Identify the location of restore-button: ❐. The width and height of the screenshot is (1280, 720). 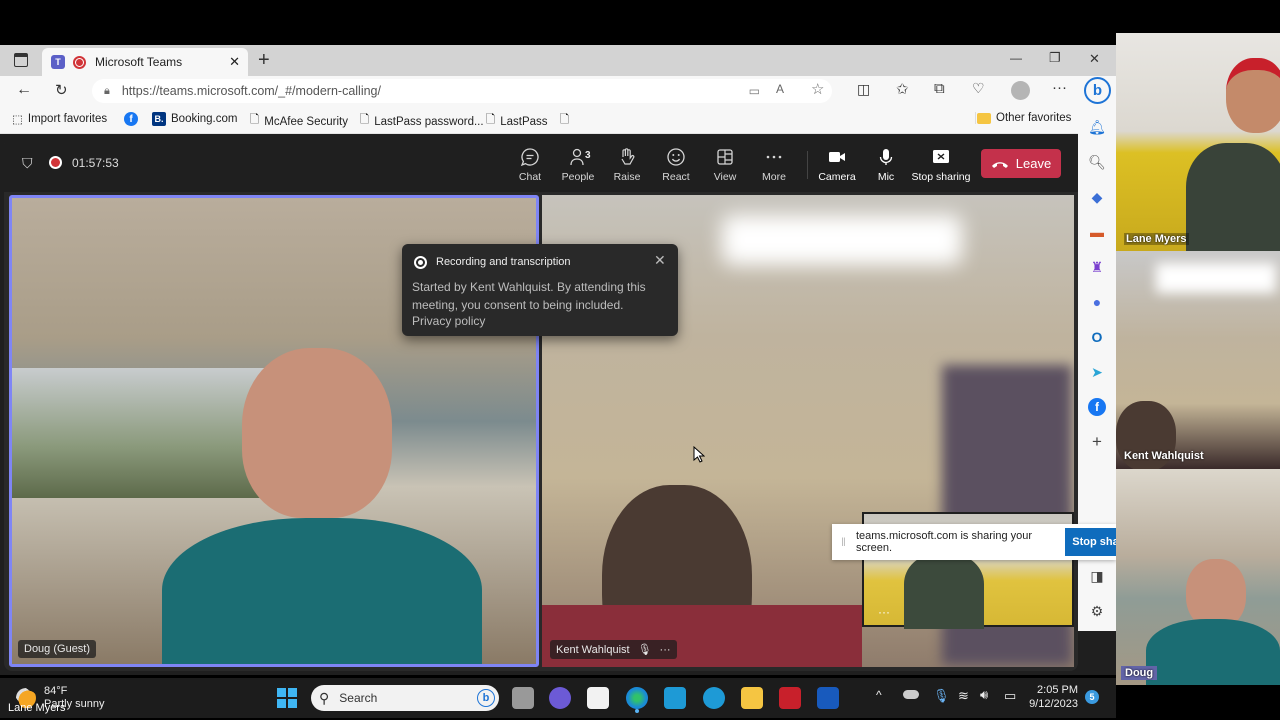
(1055, 58).